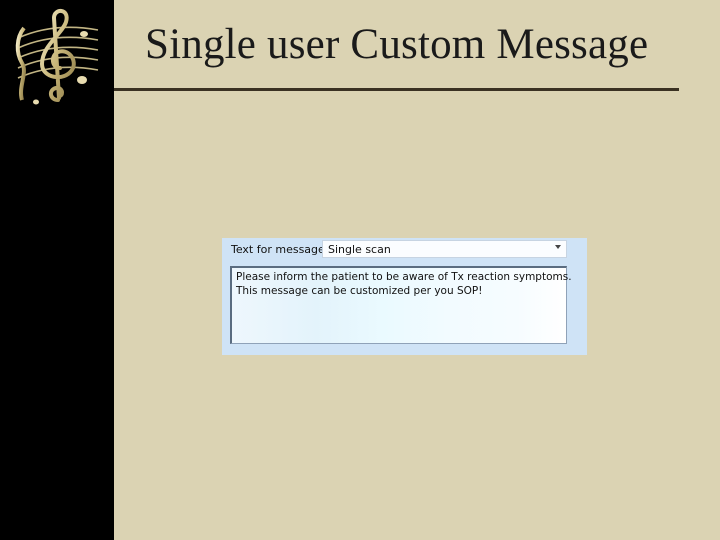  Describe the element at coordinates (359, 249) in the screenshot. I see `message-type-select-value: Single scan` at that location.